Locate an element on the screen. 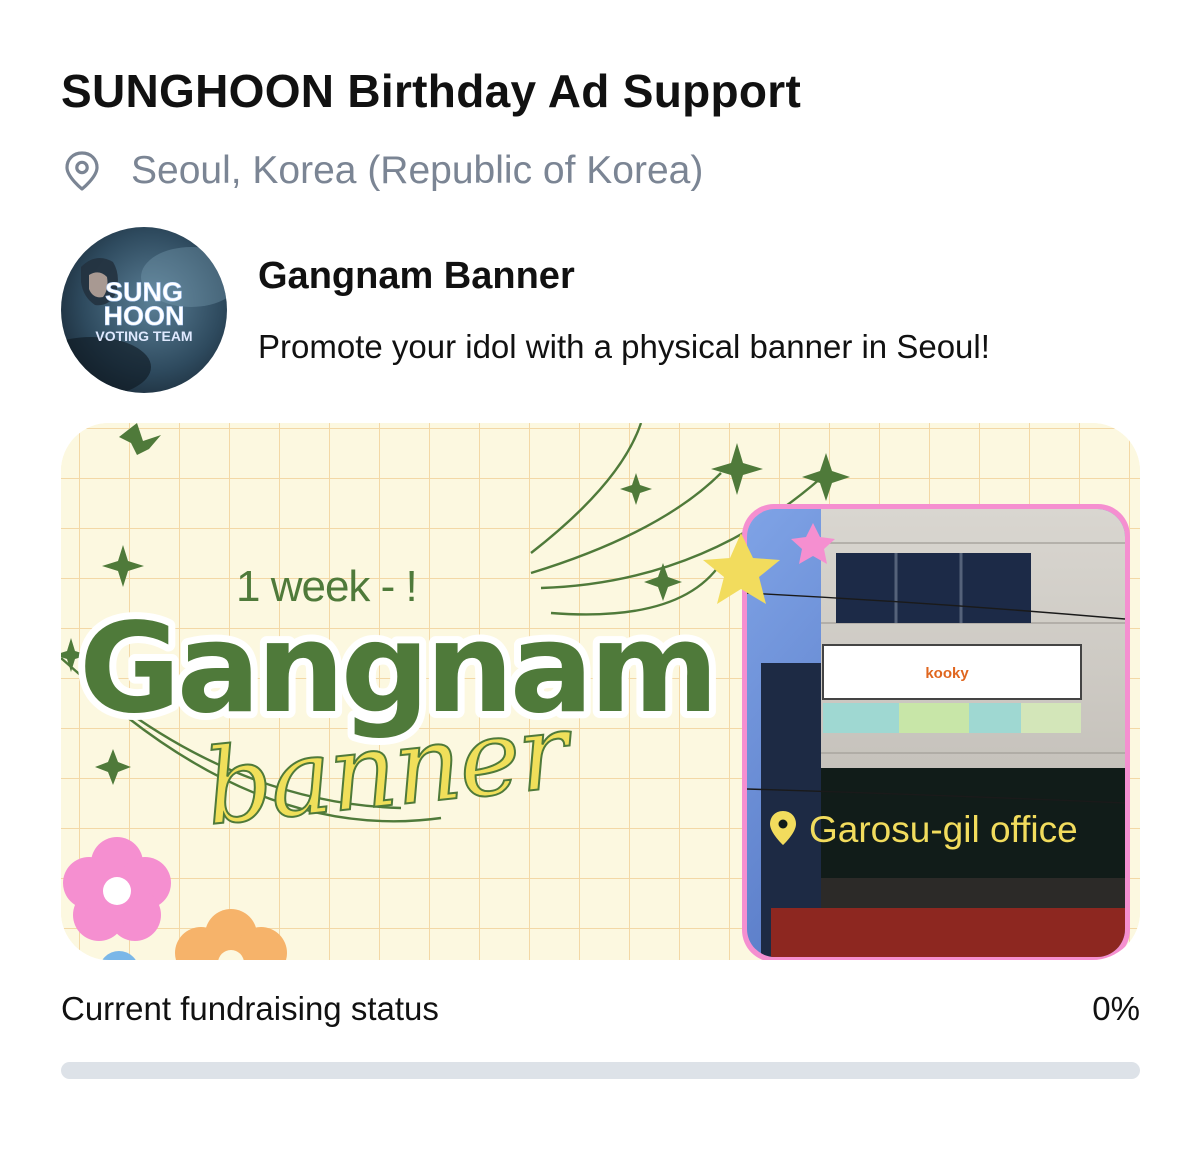 This screenshot has width=1200, height=1155. fundraising-progress-bar is located at coordinates (600, 1070).